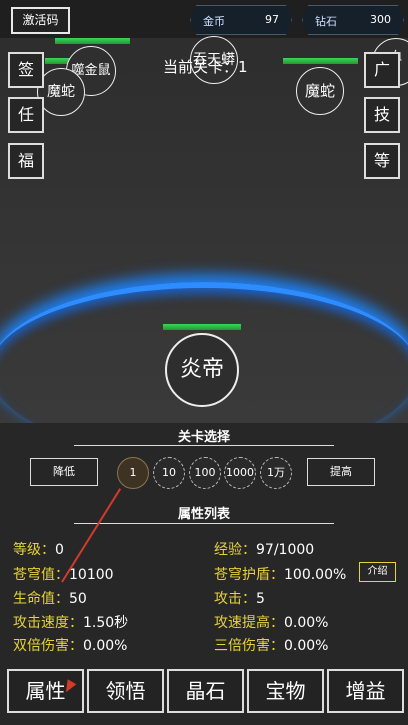 The image size is (408, 725). Describe the element at coordinates (61, 92) in the screenshot. I see `mob-demon-snake: 魔蛇` at that location.